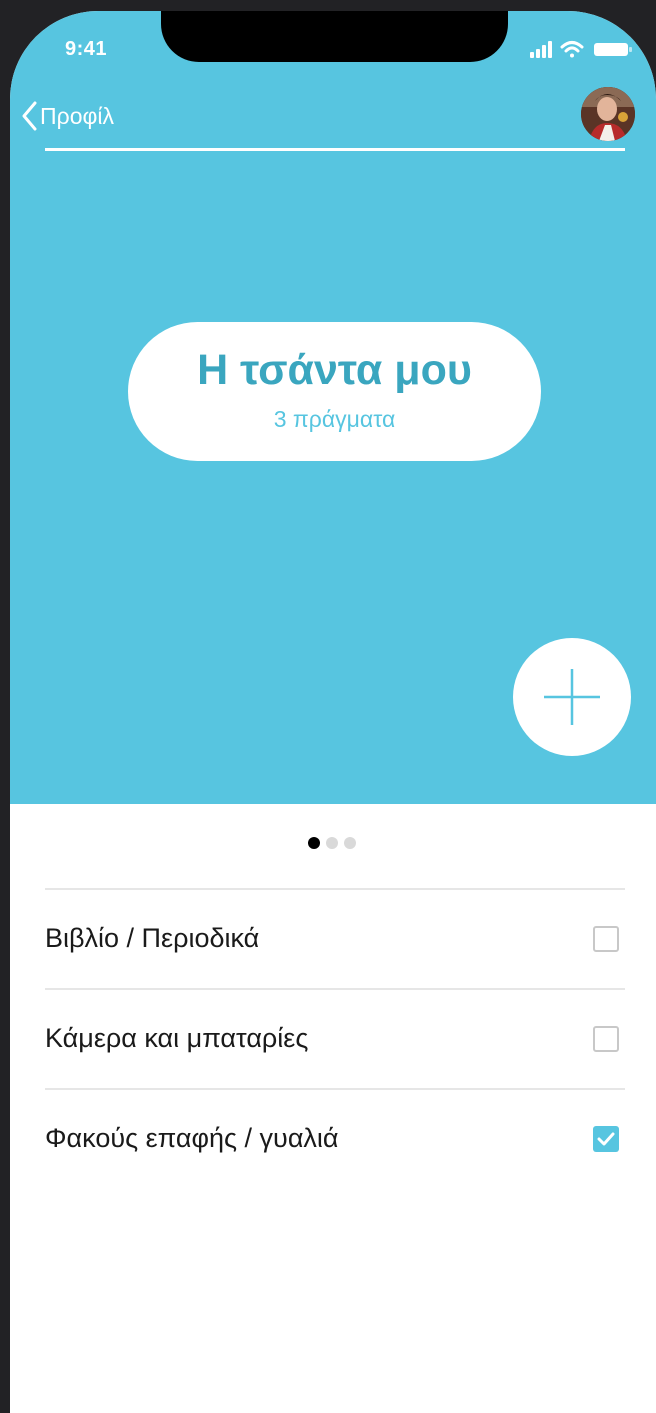 The height and width of the screenshot is (1413, 656). I want to click on signal-icon, so click(541, 49).